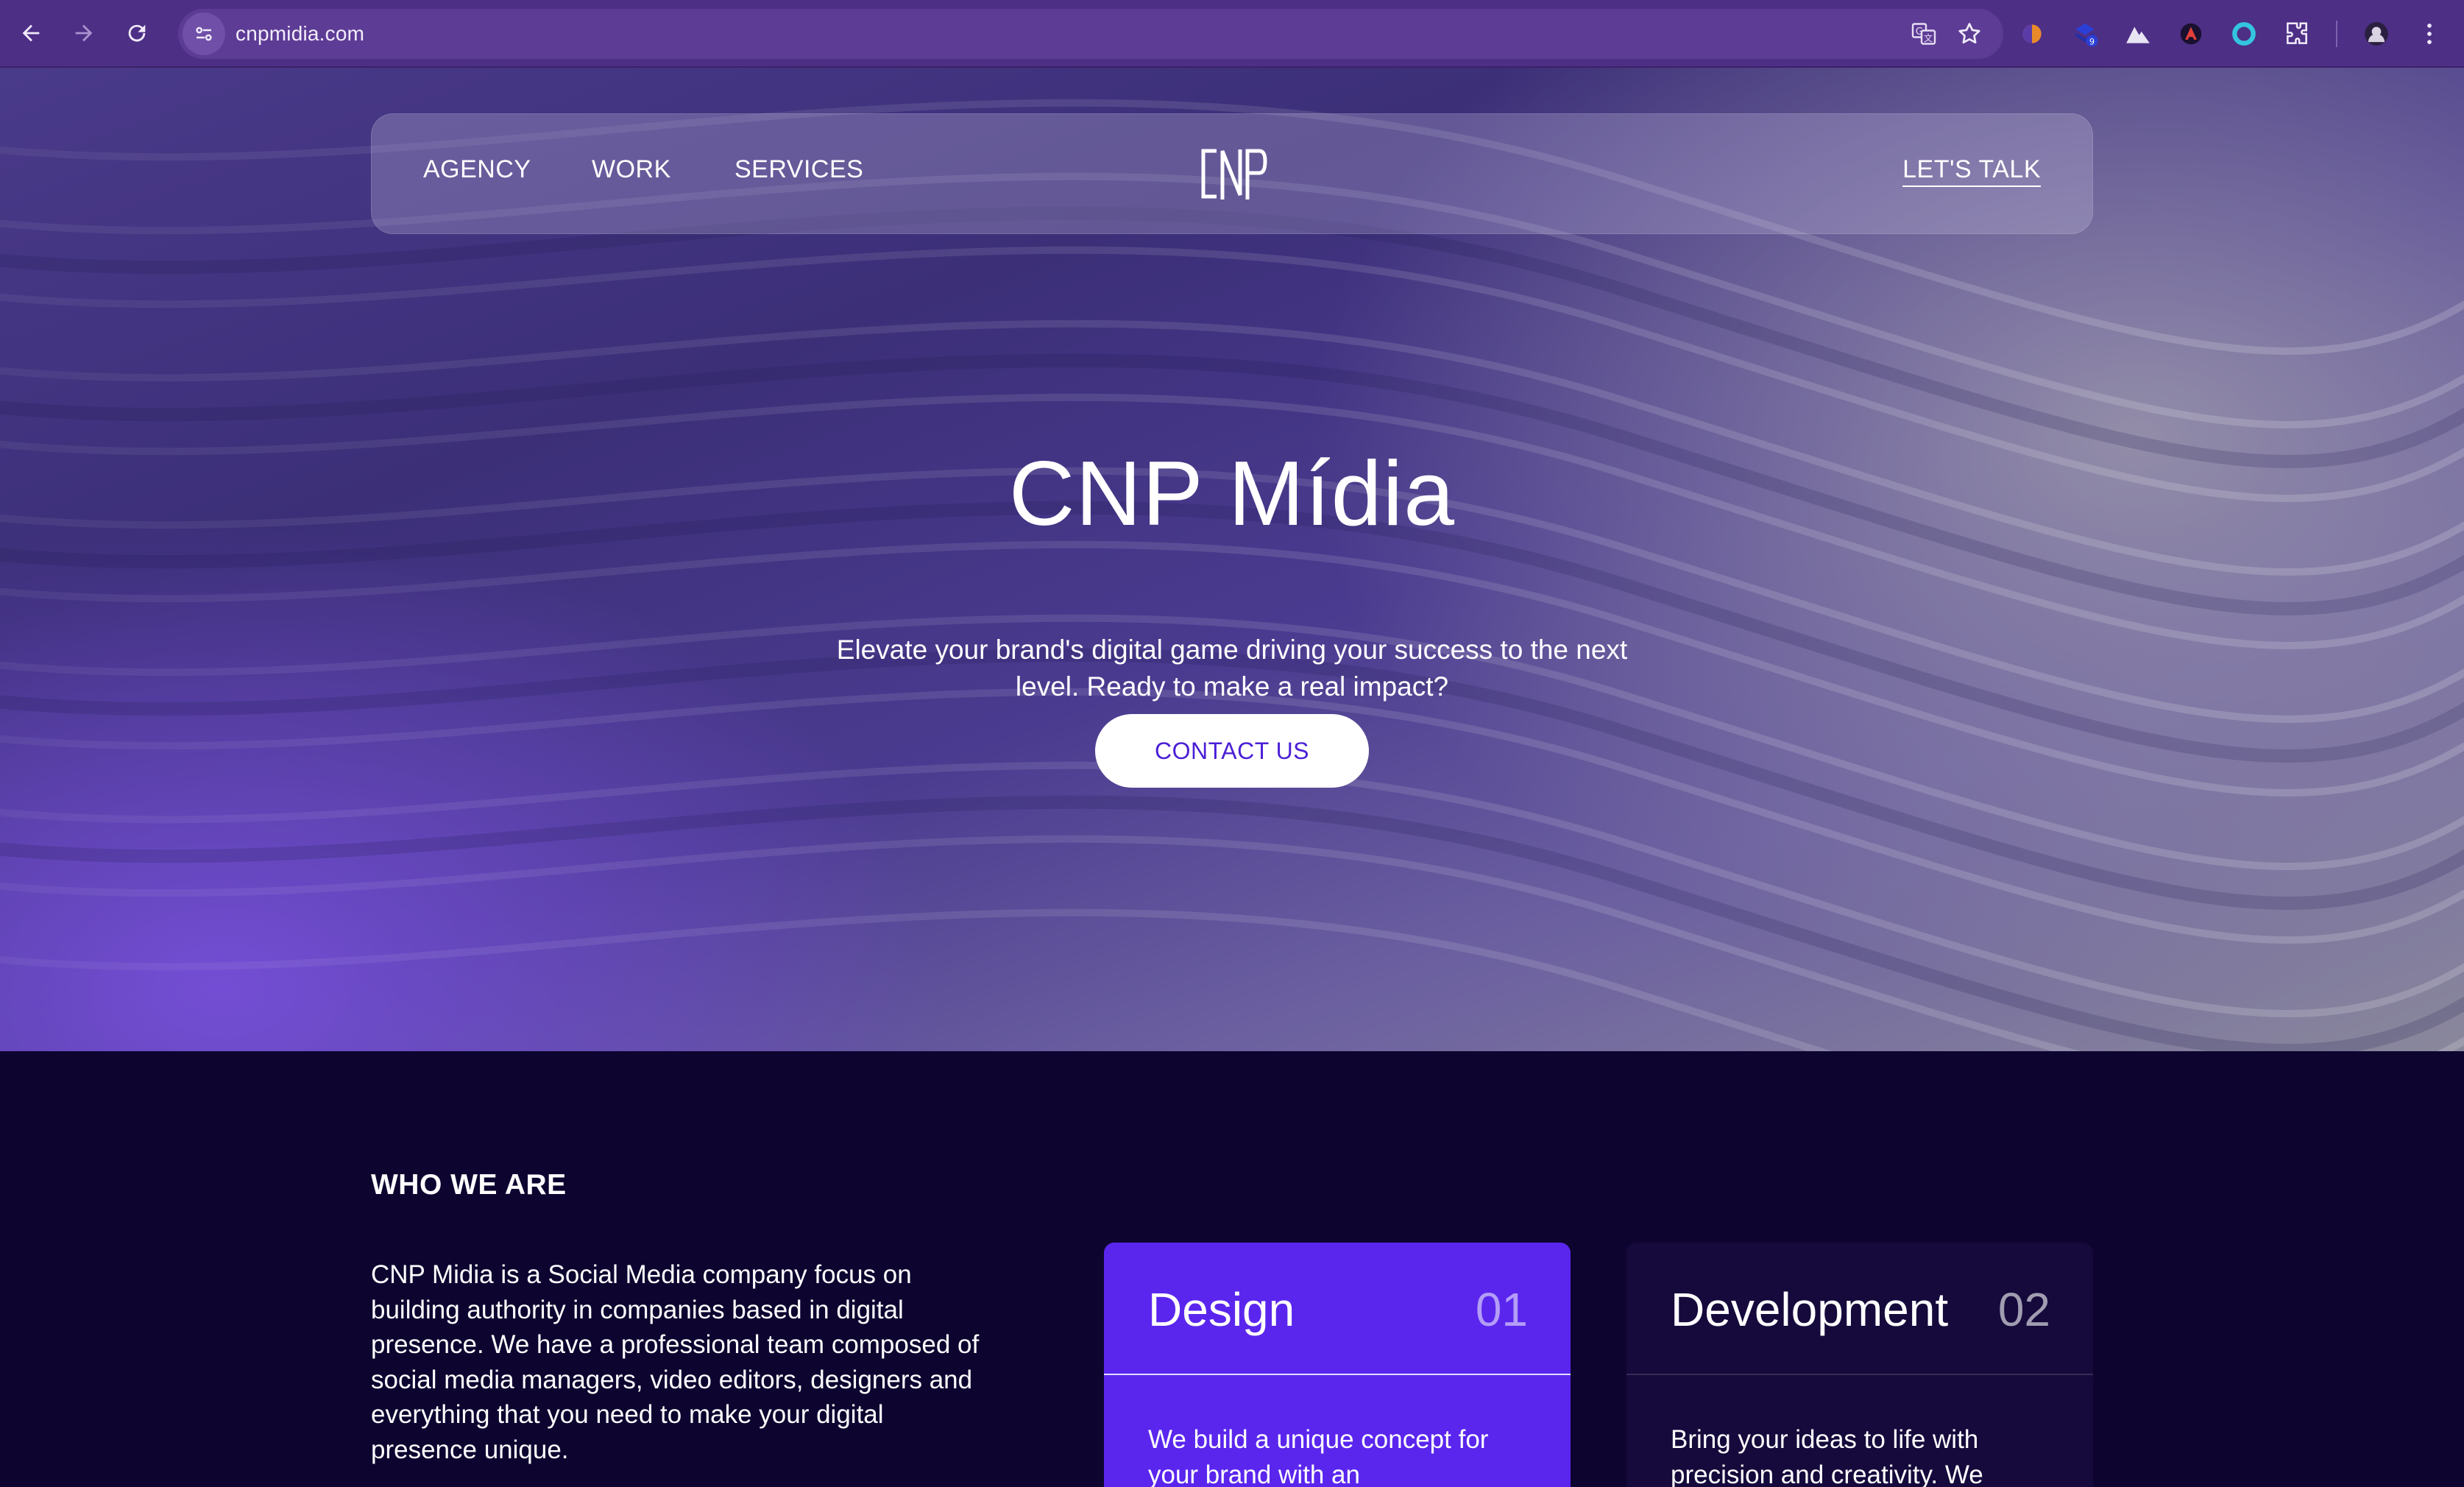  I want to click on badge-extension-icon: 9, so click(2086, 35).